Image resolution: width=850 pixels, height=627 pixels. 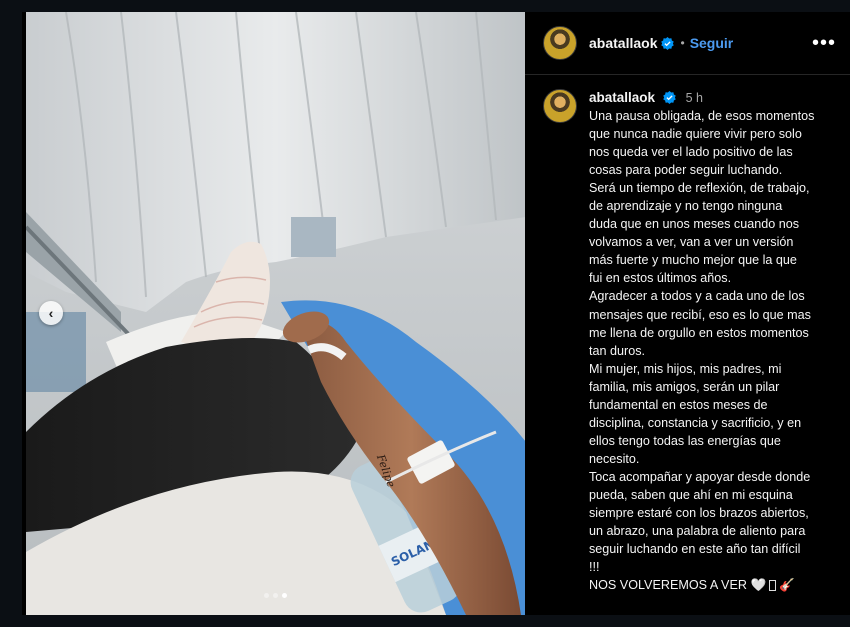 I want to click on post-header: abatallaok • Seguir •••, so click(x=687, y=43).